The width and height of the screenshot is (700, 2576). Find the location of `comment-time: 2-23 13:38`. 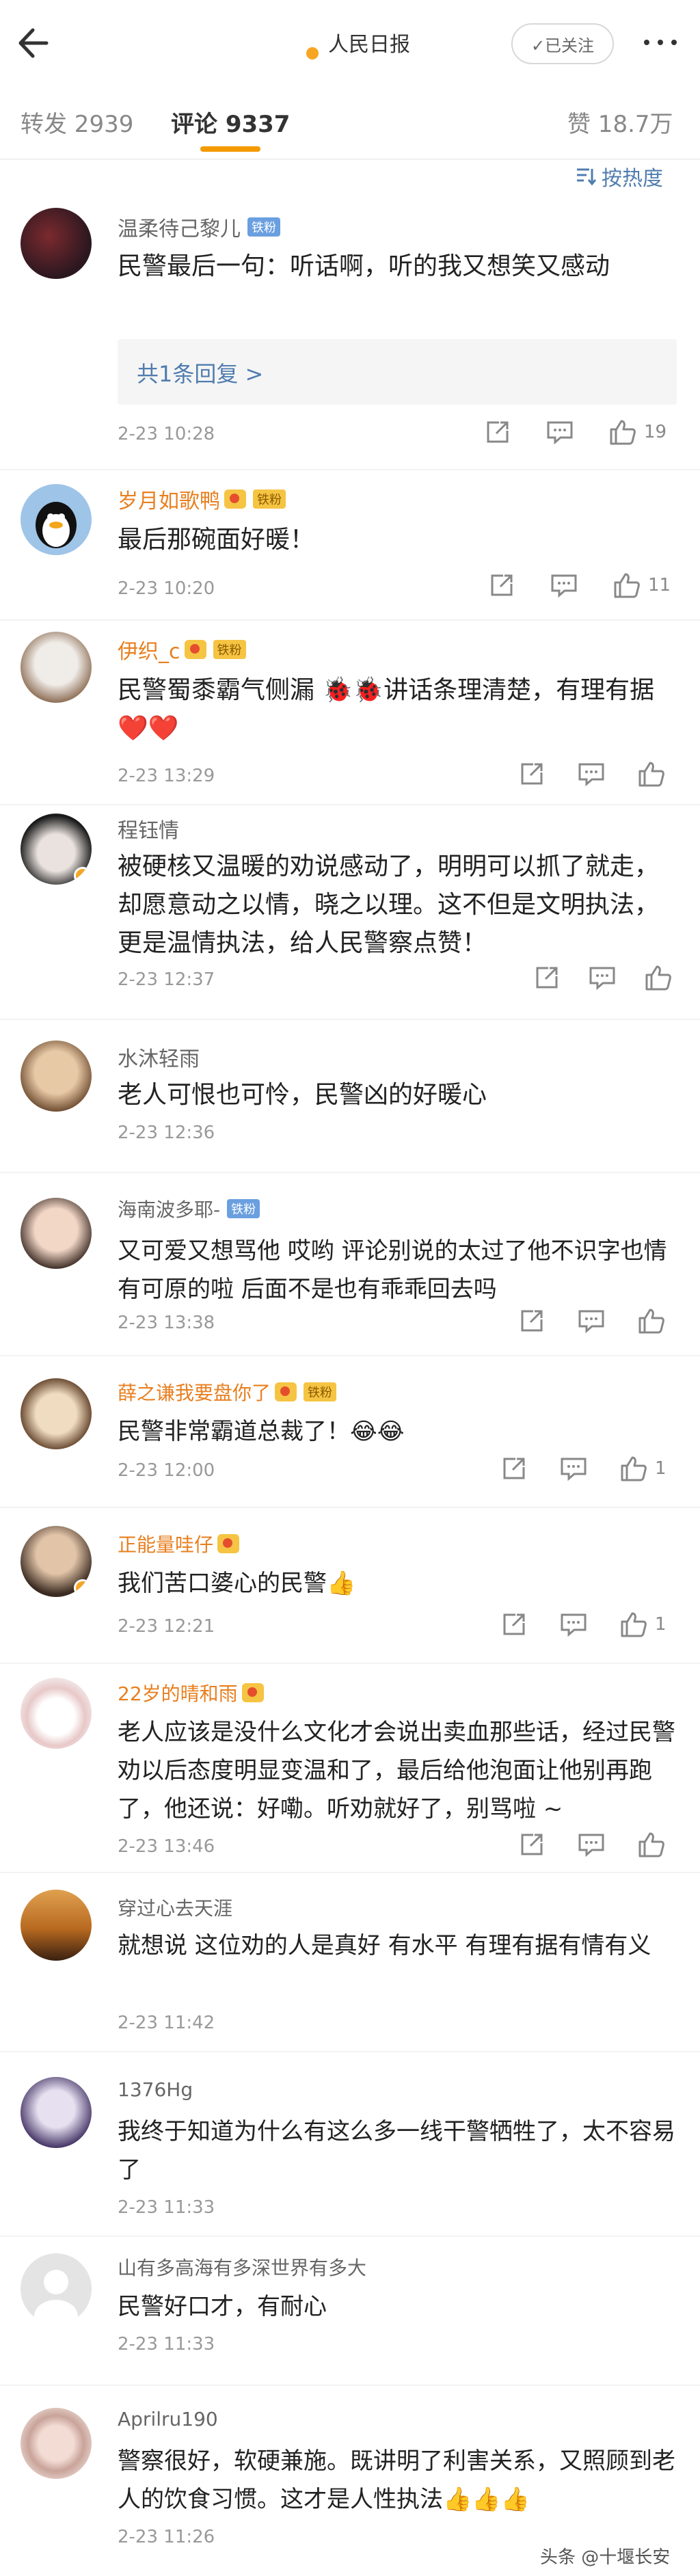

comment-time: 2-23 13:38 is located at coordinates (166, 1323).